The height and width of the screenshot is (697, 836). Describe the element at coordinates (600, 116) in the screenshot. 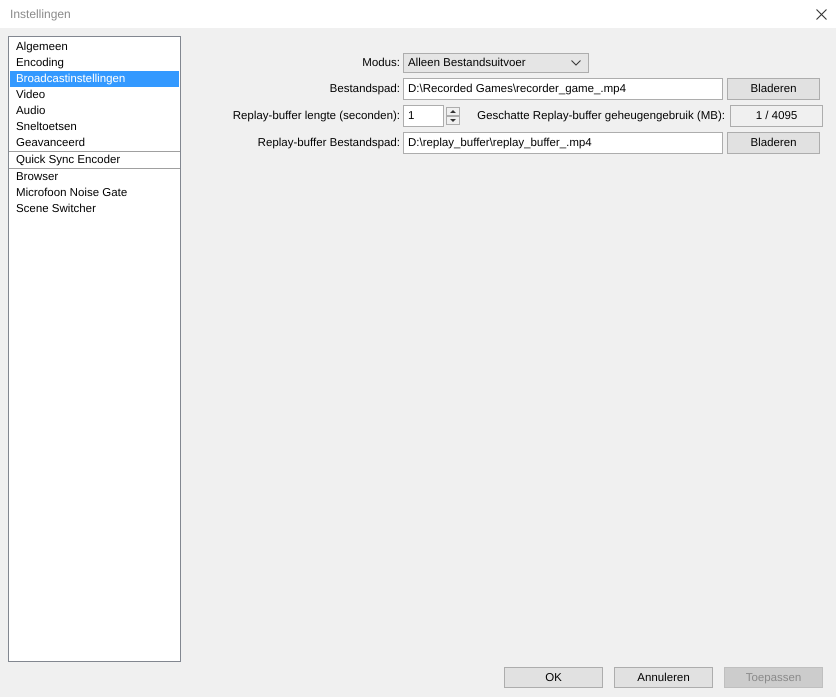

I see `memory-usage-label: Geschatte Replay-buffer geheugengebruik (MB):` at that location.